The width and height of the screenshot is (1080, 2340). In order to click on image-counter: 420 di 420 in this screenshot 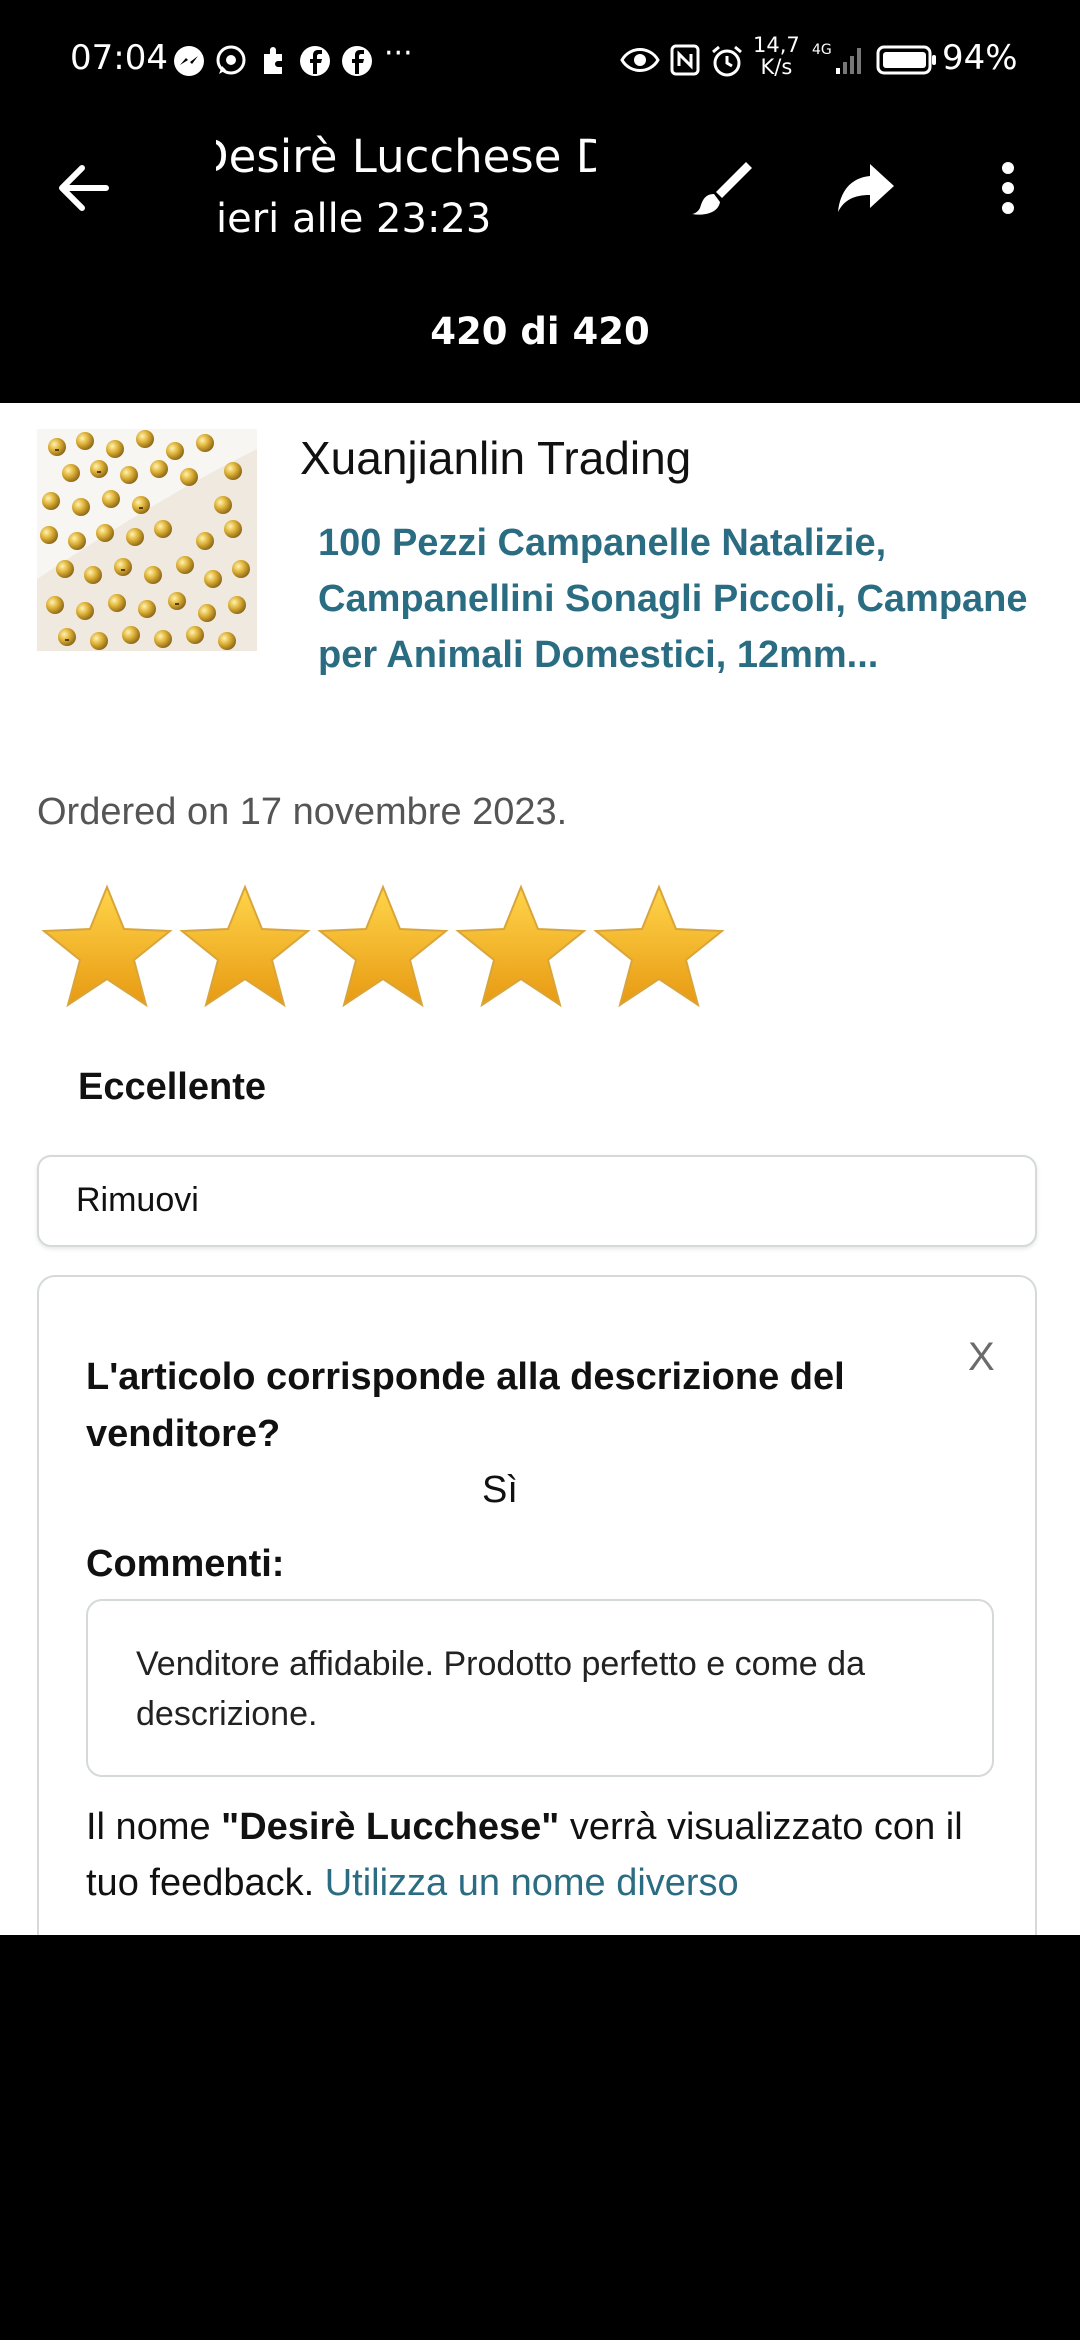, I will do `click(540, 331)`.